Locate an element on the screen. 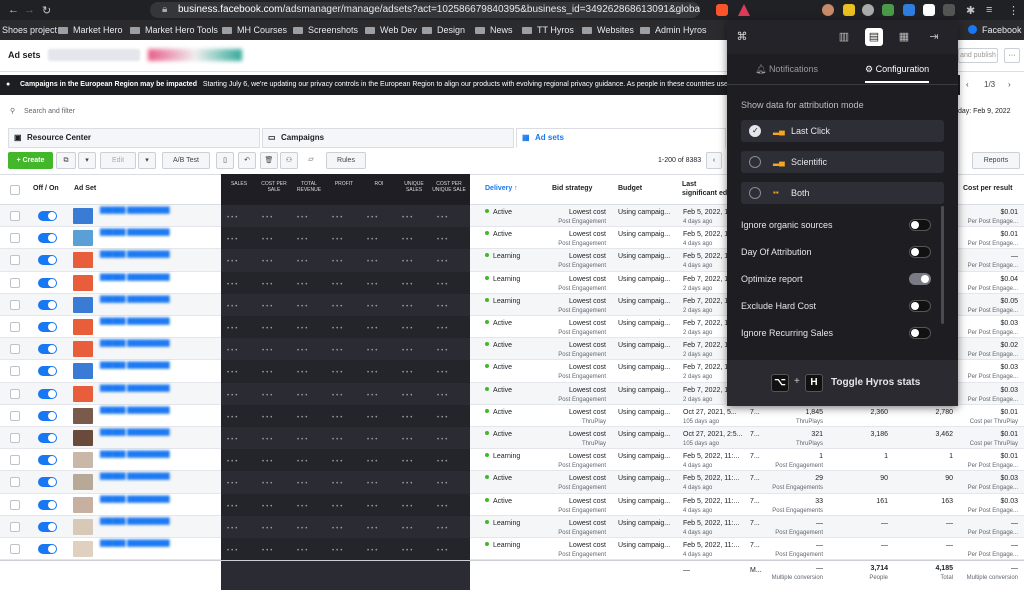 The height and width of the screenshot is (590, 1024). globe-icon is located at coordinates (868, 10).